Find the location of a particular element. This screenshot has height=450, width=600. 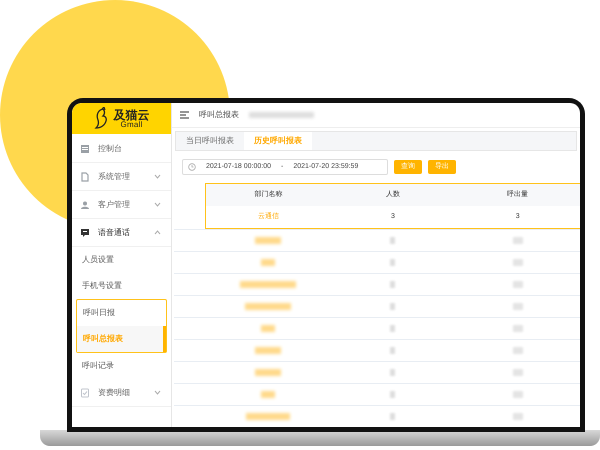

sidebar-item: 控制台 is located at coordinates (121, 149).